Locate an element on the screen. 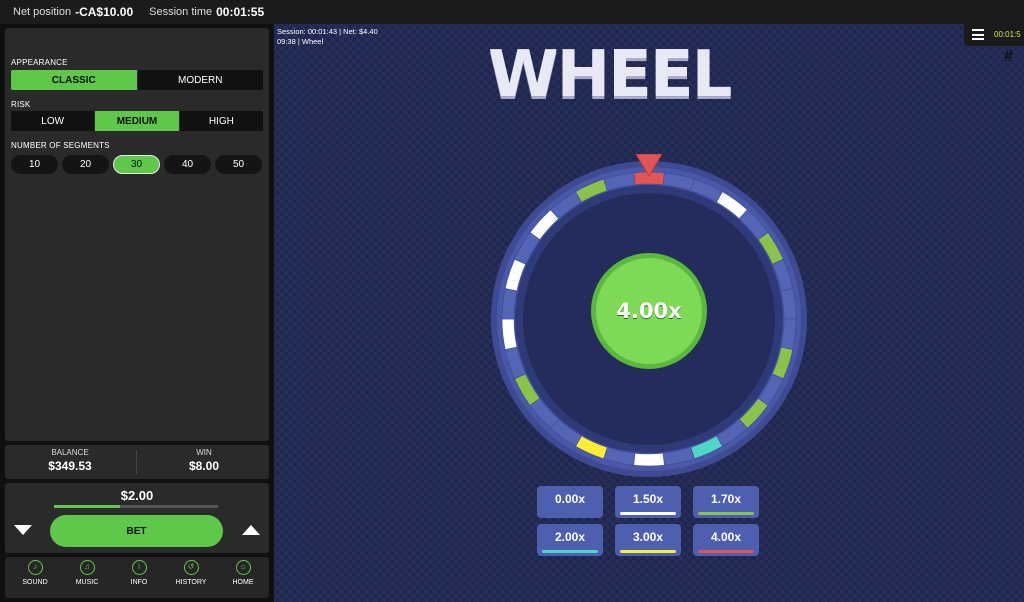 This screenshot has height=602, width=1024. risk-toggle: LOW MEDIUM HIGH is located at coordinates (137, 121).